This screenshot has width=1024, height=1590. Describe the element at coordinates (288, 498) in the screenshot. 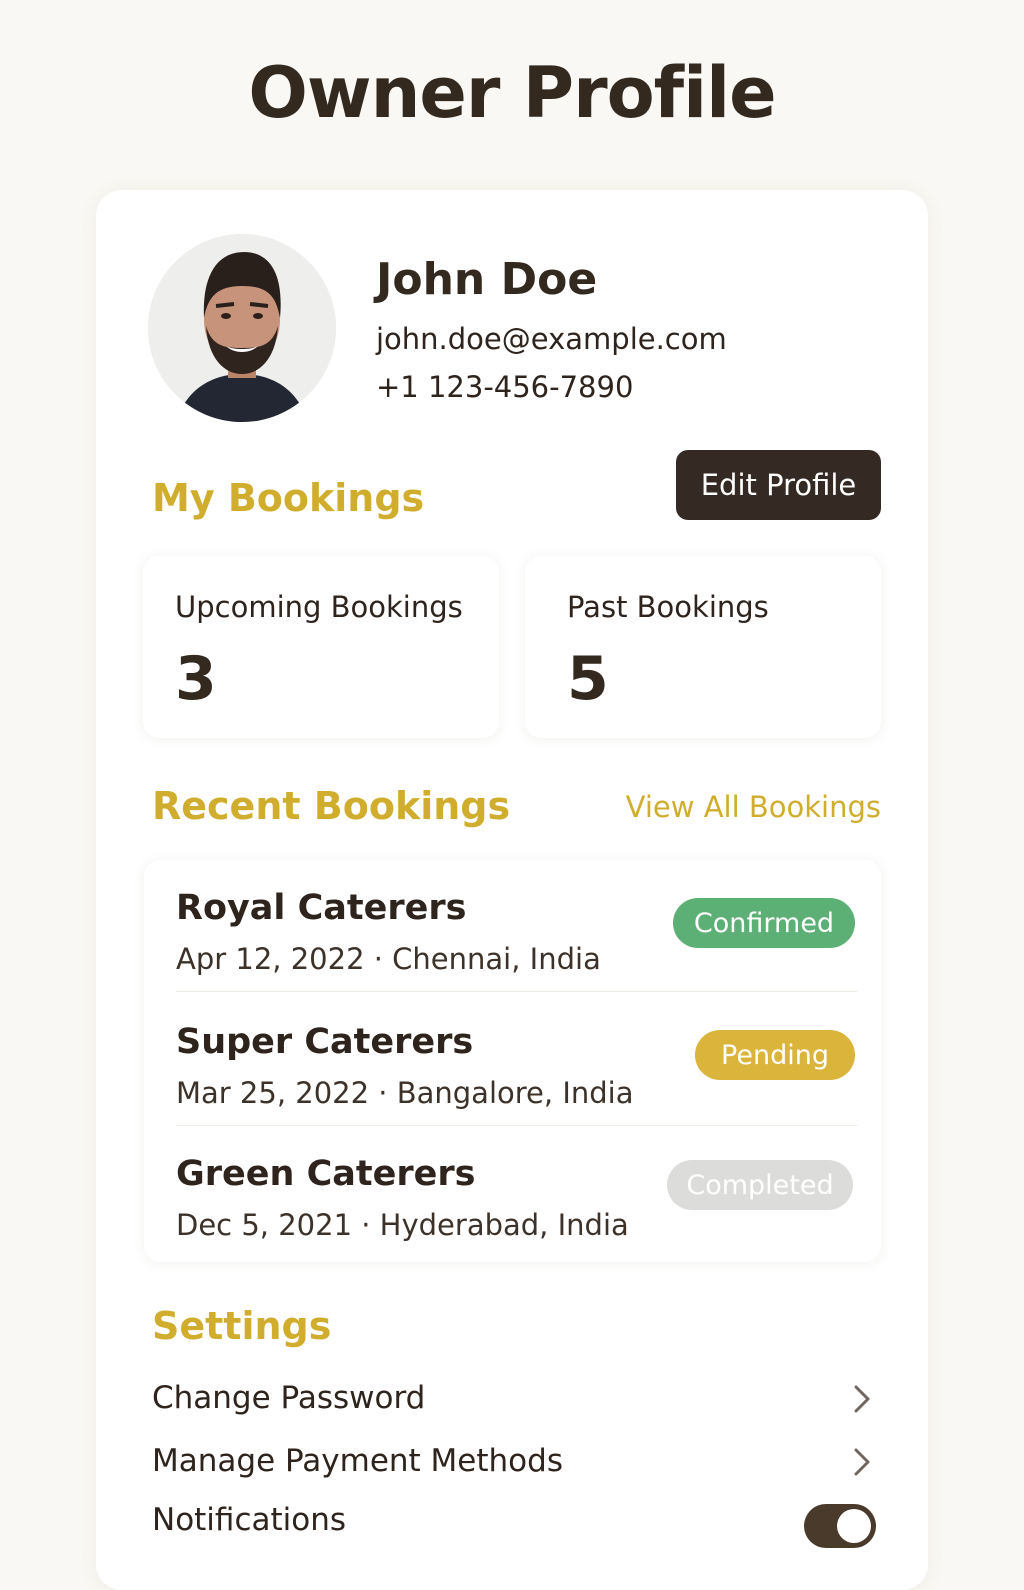

I see `my-bookings-title: My Bookings` at that location.